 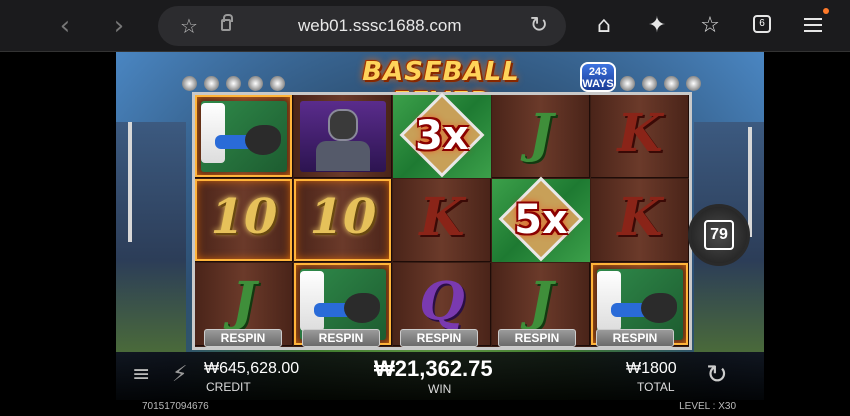 What do you see at coordinates (657, 26) in the screenshot?
I see `sparkle-icon: ✦` at bounding box center [657, 26].